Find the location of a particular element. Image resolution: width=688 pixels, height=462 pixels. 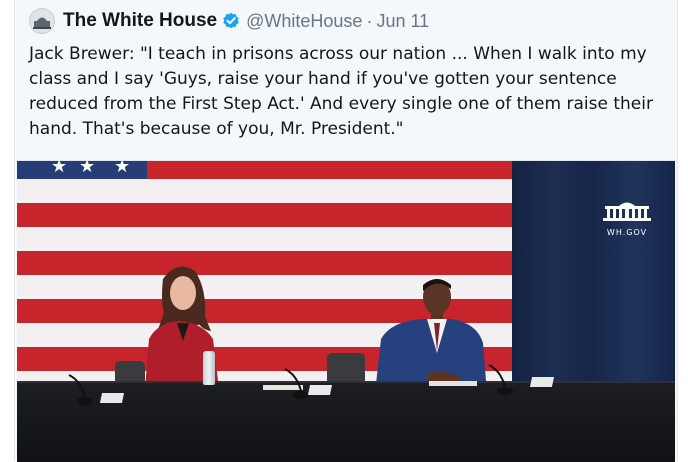

user-handle: @WhiteHouse is located at coordinates (304, 21).